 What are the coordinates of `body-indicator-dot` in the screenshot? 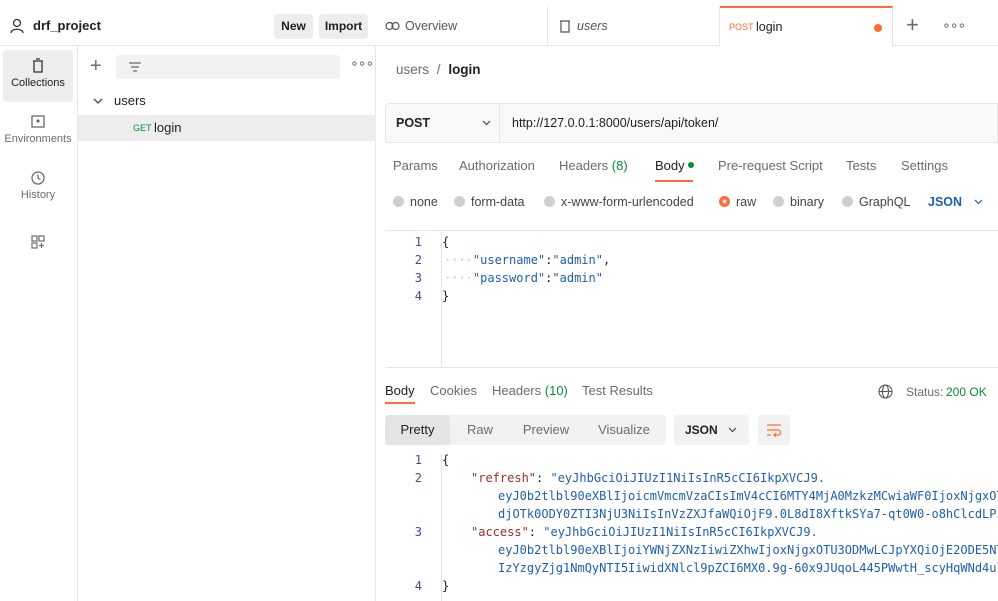 It's located at (691, 165).